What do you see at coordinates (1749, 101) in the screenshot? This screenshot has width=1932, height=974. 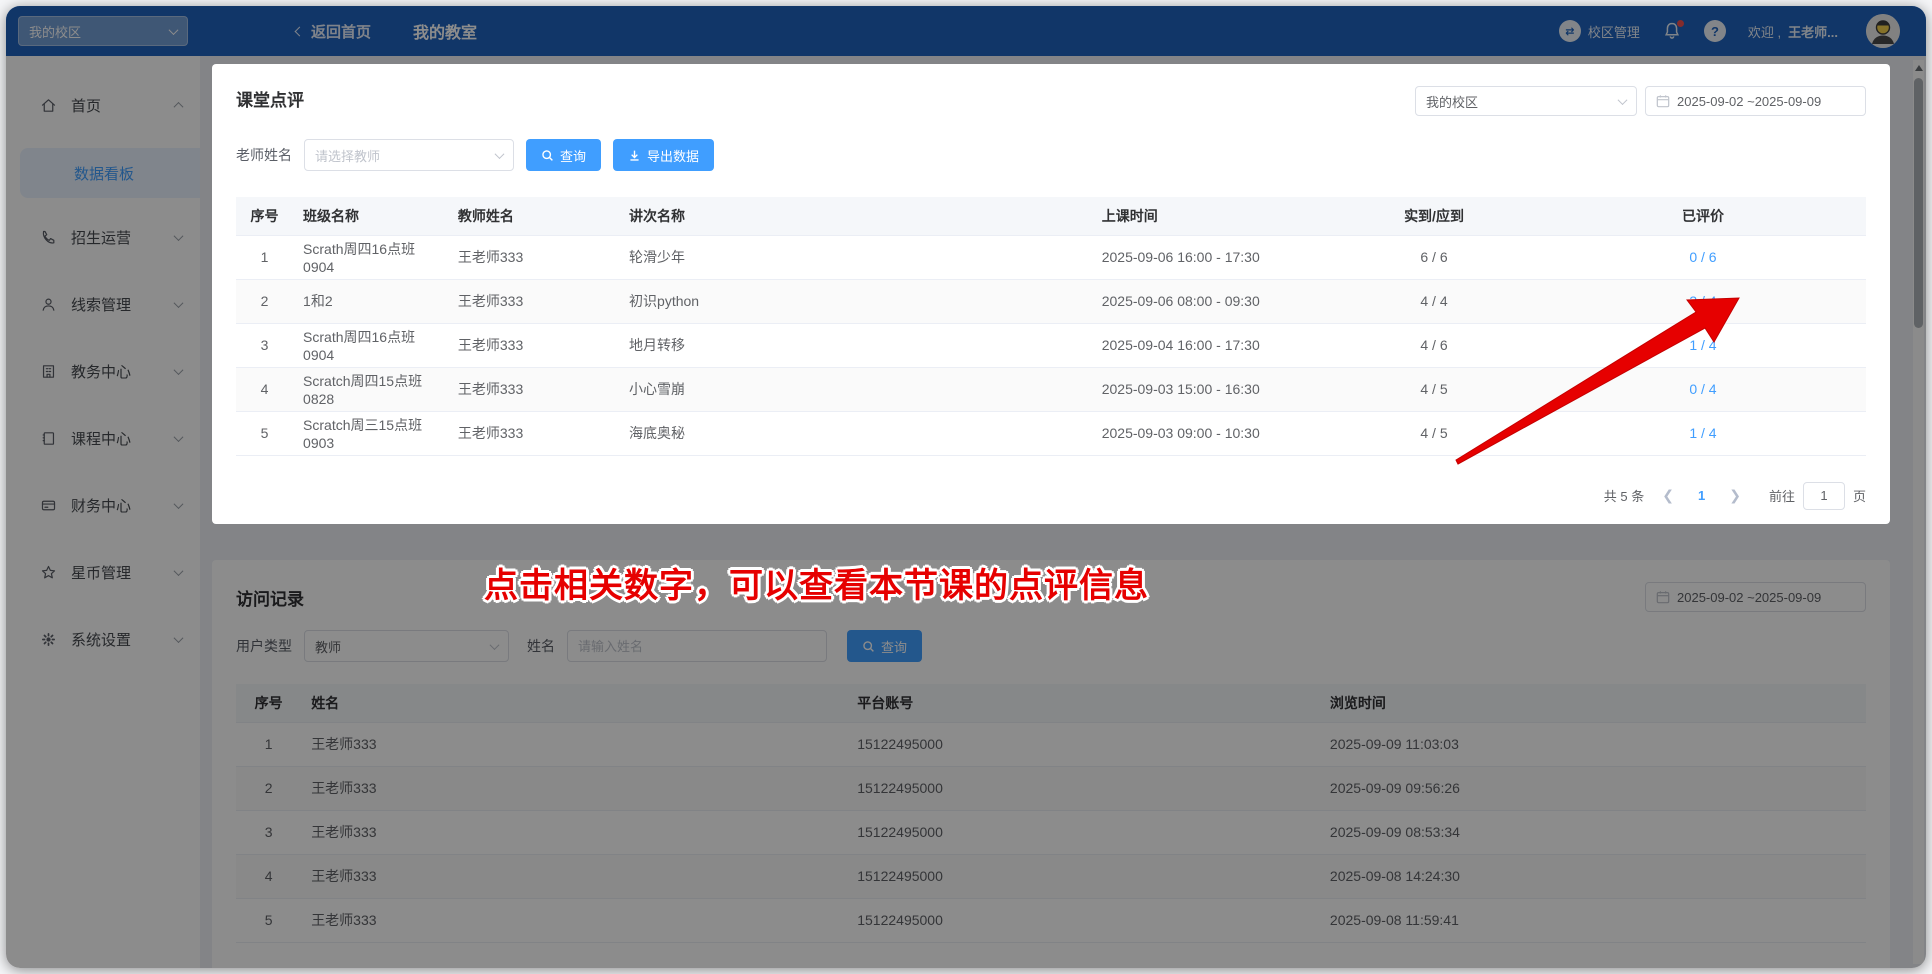 I see `review-date-range-value: 2025-09-02 ~2025-09-09` at bounding box center [1749, 101].